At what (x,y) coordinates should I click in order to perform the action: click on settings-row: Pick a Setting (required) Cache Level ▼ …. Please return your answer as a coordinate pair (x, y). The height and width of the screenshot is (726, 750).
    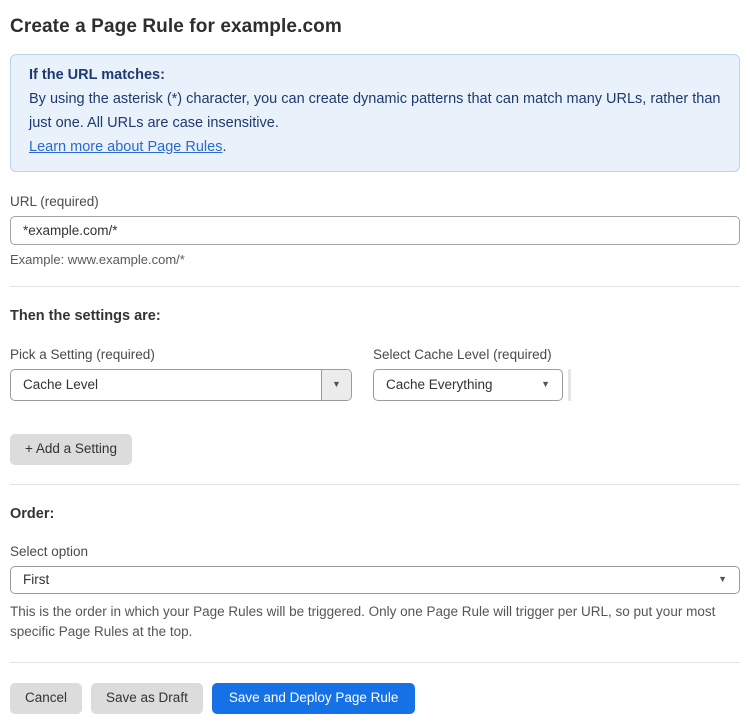
    Looking at the image, I should click on (375, 374).